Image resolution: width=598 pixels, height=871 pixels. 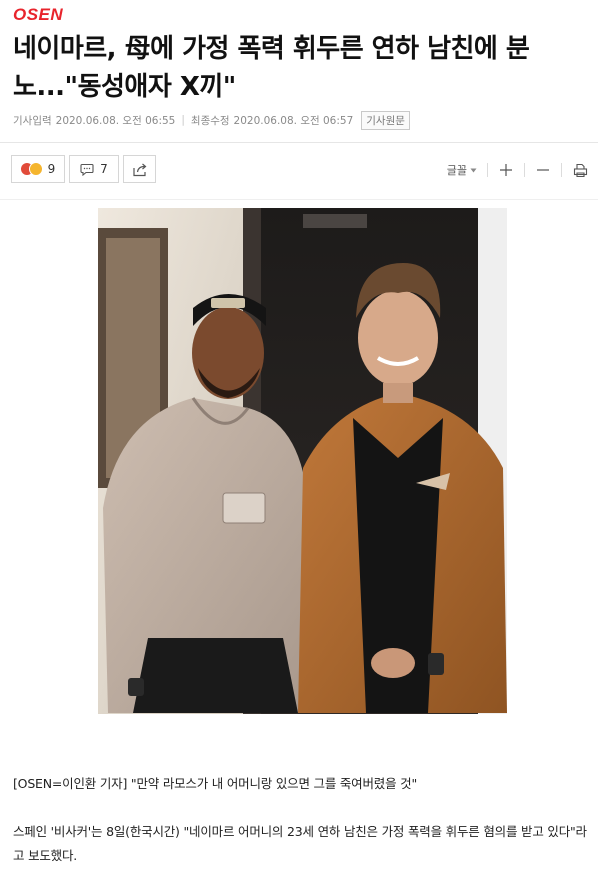 I want to click on share-button, so click(x=139, y=169).